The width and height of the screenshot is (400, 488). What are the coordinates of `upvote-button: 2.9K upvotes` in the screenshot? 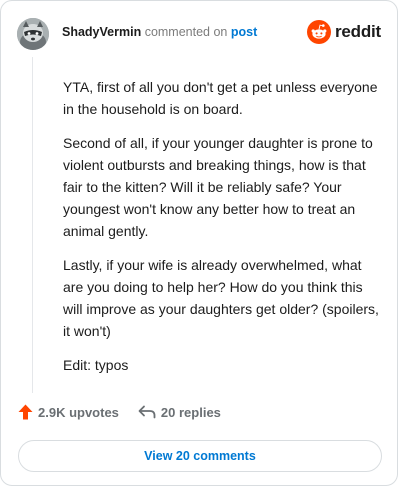 It's located at (68, 412).